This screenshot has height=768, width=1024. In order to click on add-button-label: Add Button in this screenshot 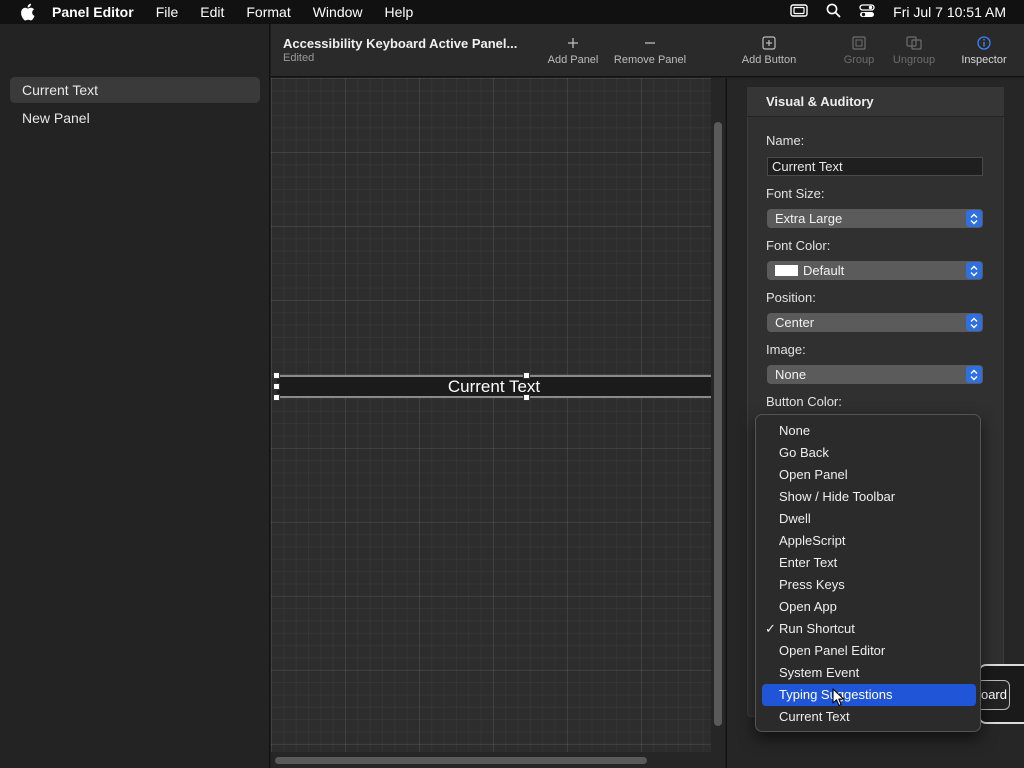, I will do `click(769, 60)`.